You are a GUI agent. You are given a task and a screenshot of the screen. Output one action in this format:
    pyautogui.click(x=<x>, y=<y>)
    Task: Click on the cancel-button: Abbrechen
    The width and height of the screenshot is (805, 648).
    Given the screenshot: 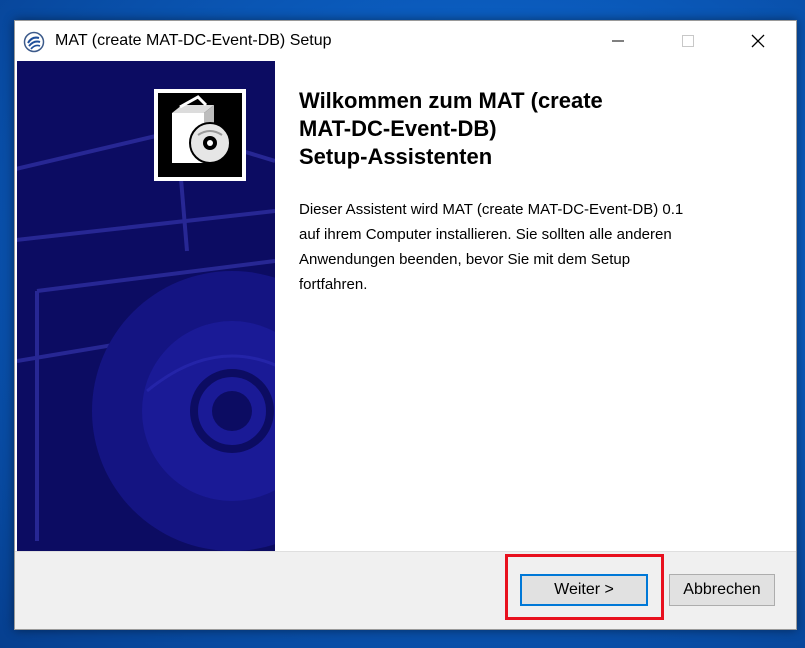 What is the action you would take?
    pyautogui.click(x=722, y=590)
    